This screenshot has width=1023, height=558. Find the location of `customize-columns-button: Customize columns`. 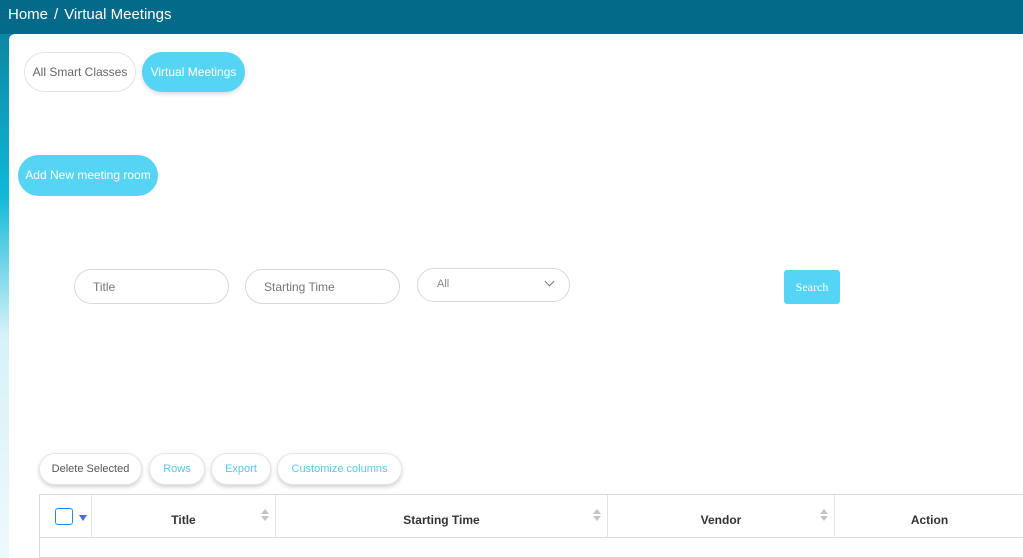

customize-columns-button: Customize columns is located at coordinates (339, 469).